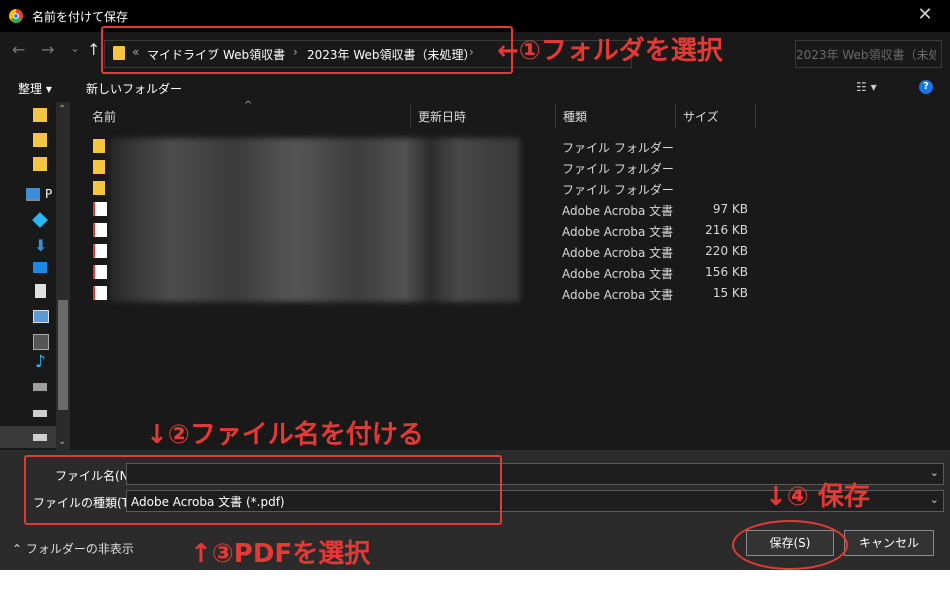 This screenshot has width=950, height=593. What do you see at coordinates (307, 50) in the screenshot?
I see `annotation-box-folder` at bounding box center [307, 50].